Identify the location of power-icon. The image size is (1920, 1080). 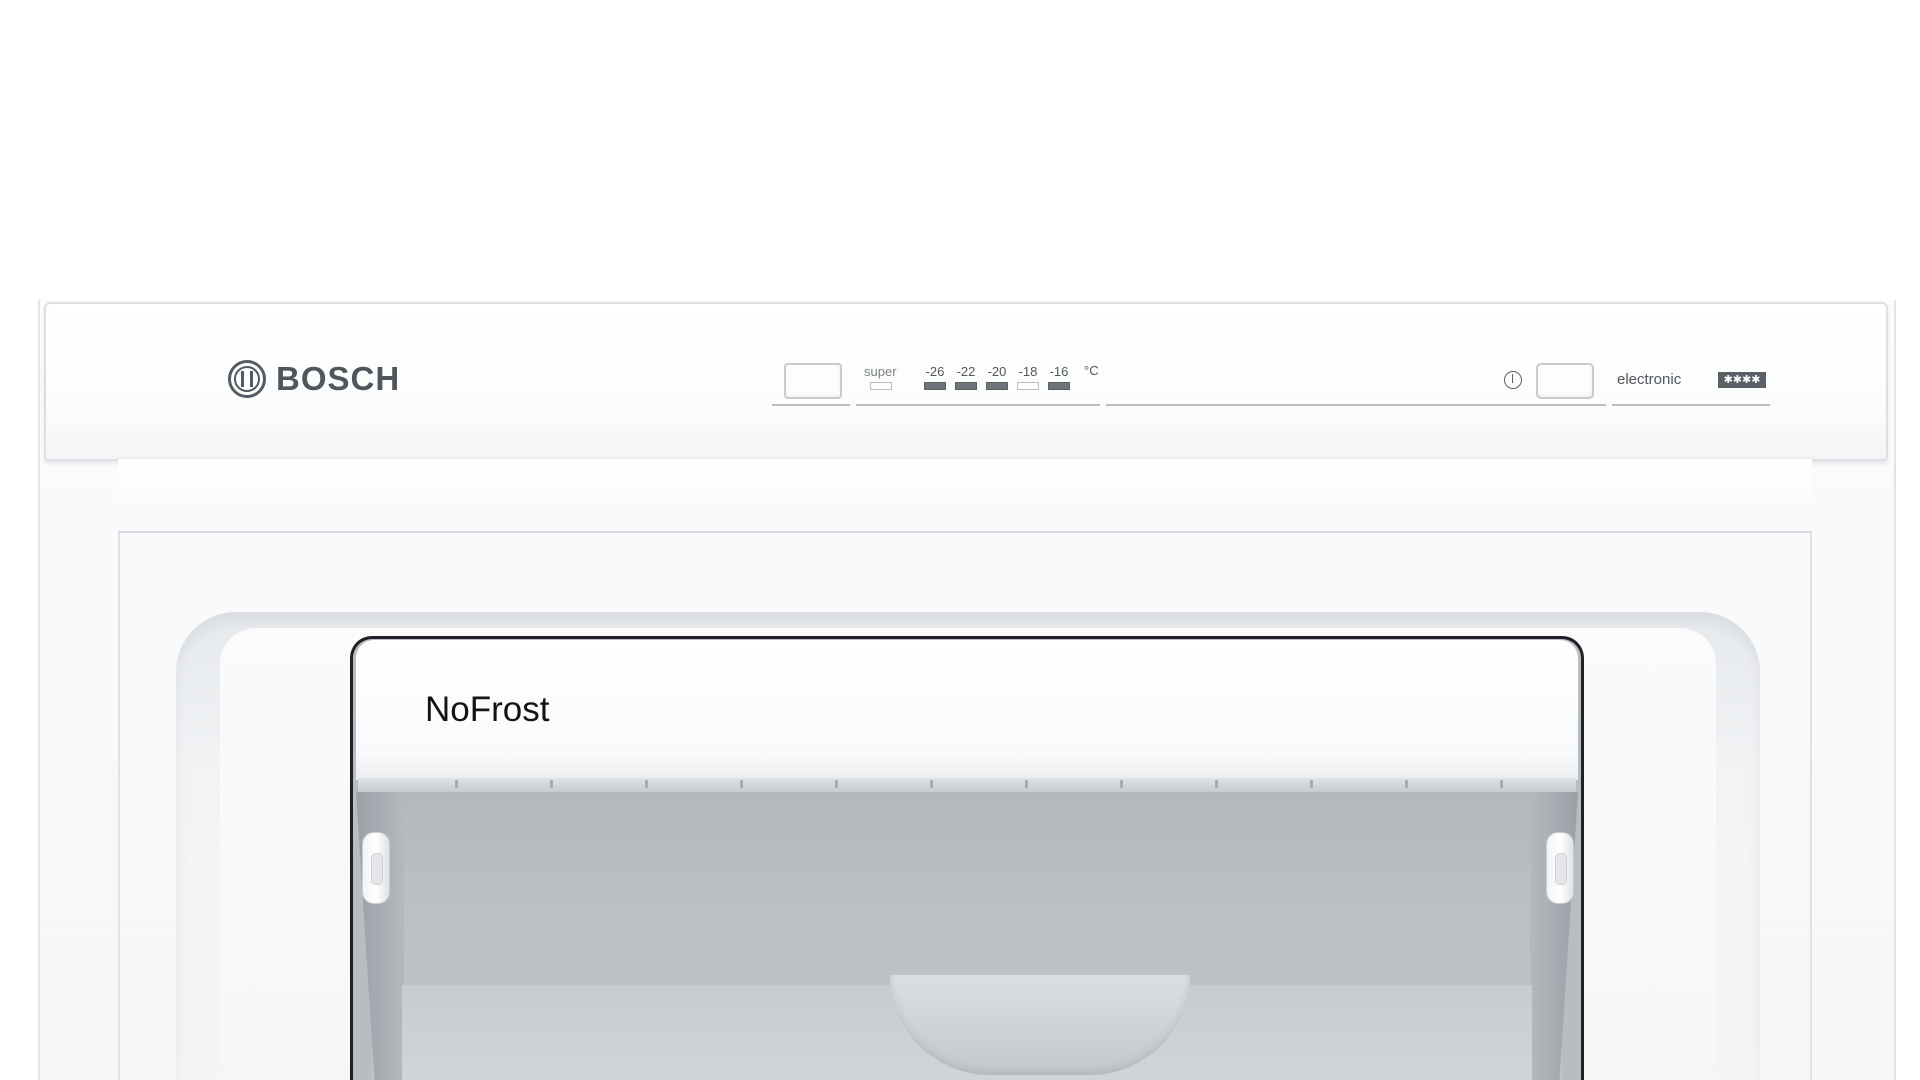
(1513, 380).